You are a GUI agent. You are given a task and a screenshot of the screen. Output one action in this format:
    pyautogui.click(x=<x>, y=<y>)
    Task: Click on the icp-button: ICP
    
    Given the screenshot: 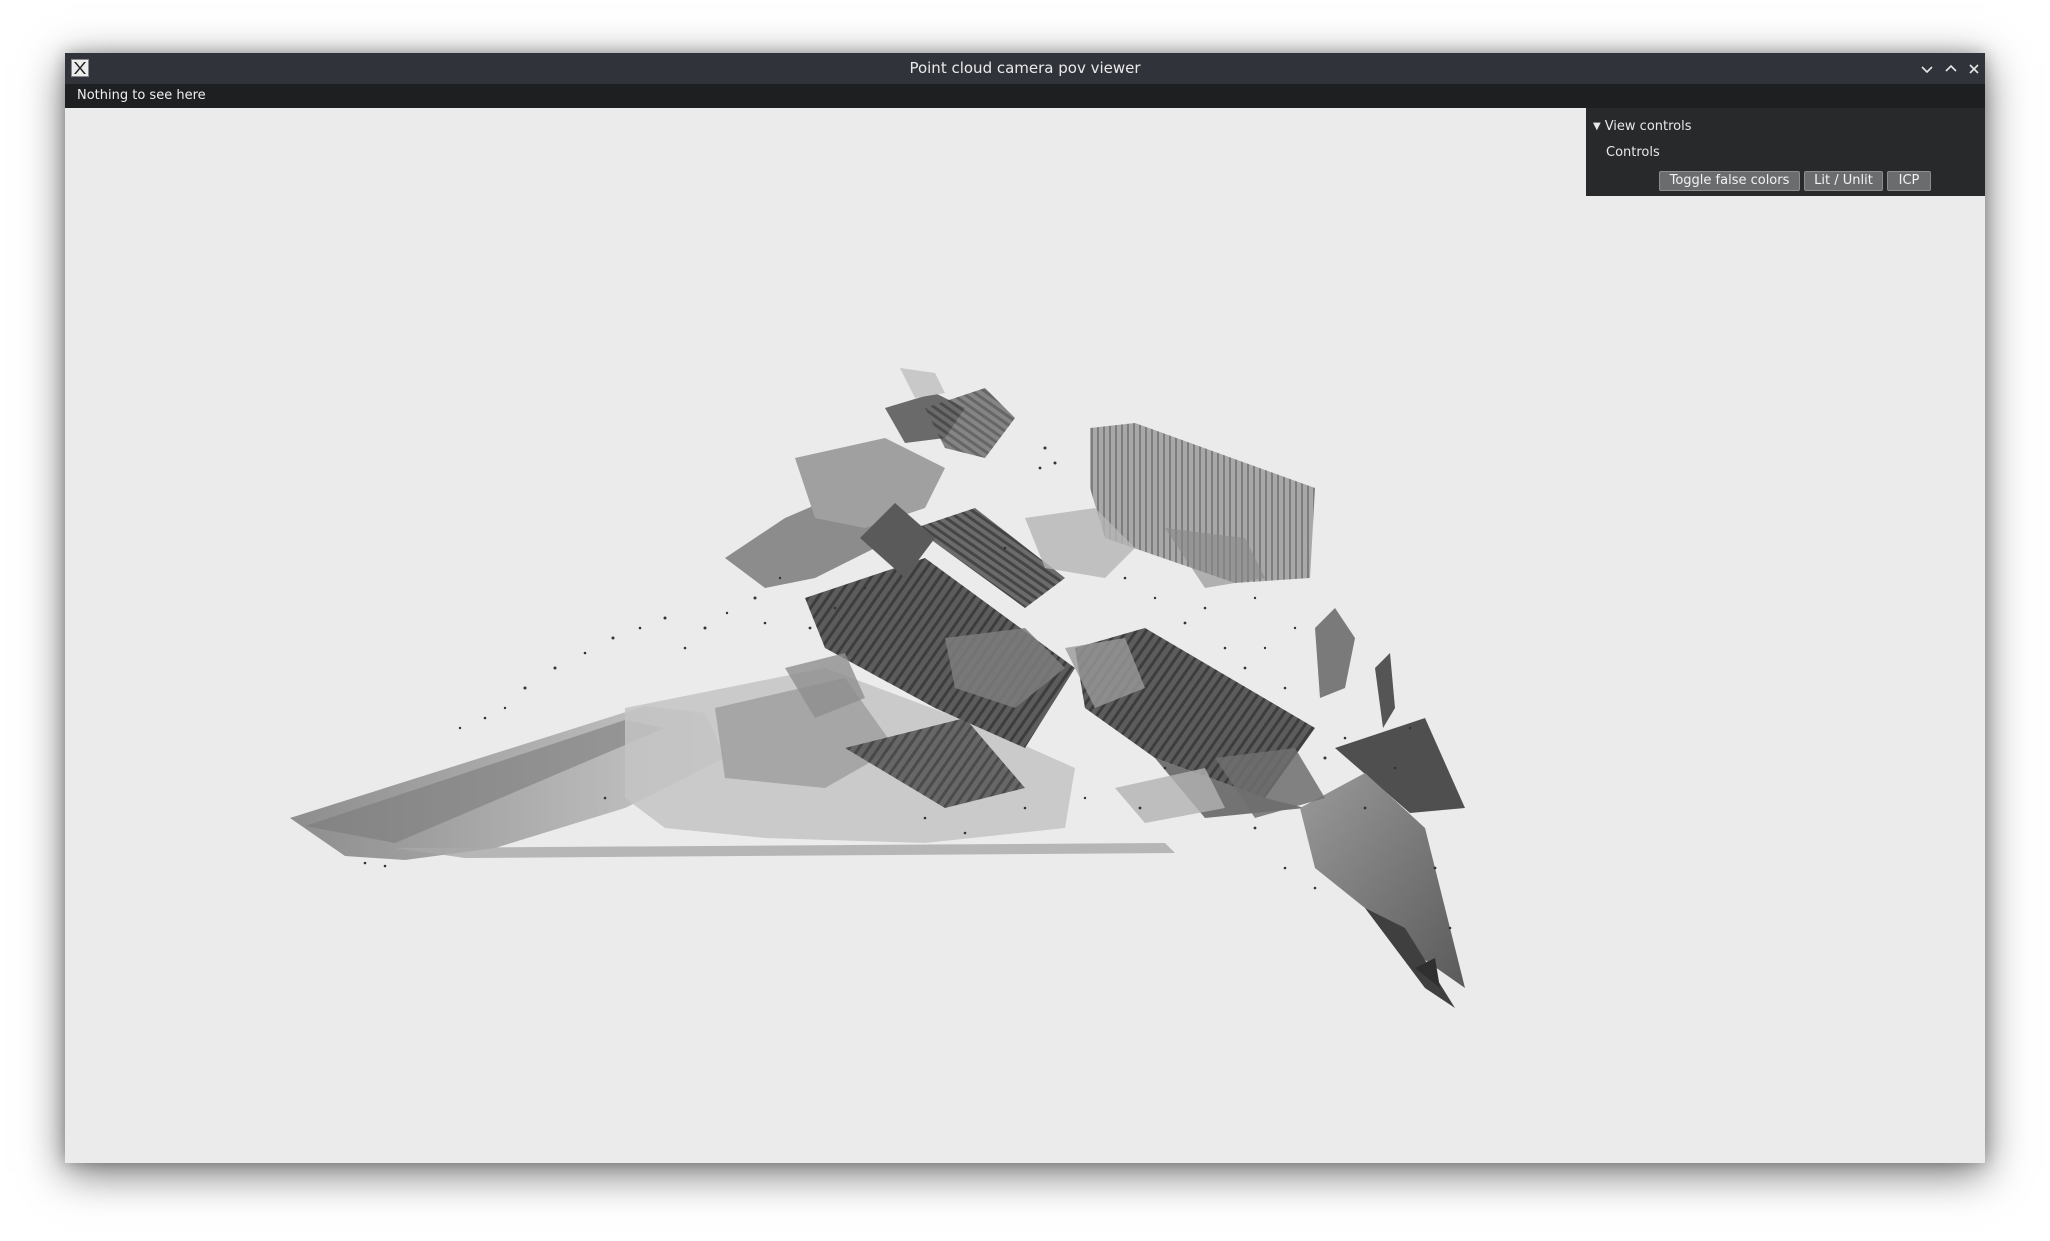 What is the action you would take?
    pyautogui.click(x=1909, y=181)
    